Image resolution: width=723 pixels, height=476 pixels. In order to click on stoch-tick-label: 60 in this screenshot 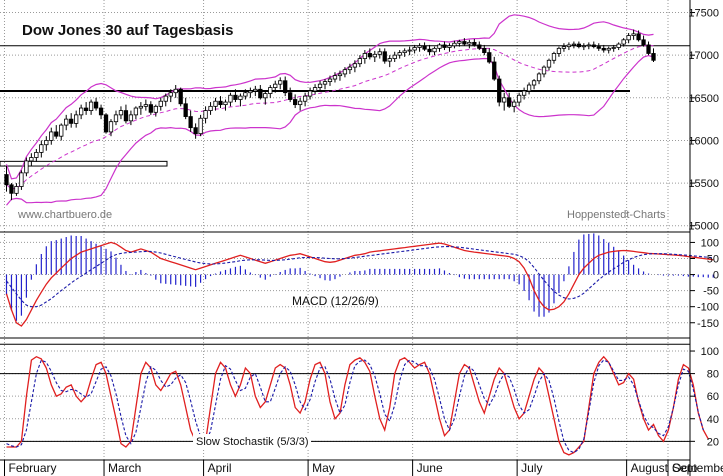, I will do `click(713, 397)`.